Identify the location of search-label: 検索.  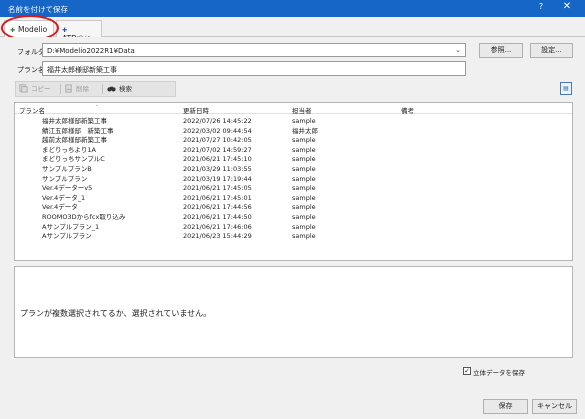
(125, 89).